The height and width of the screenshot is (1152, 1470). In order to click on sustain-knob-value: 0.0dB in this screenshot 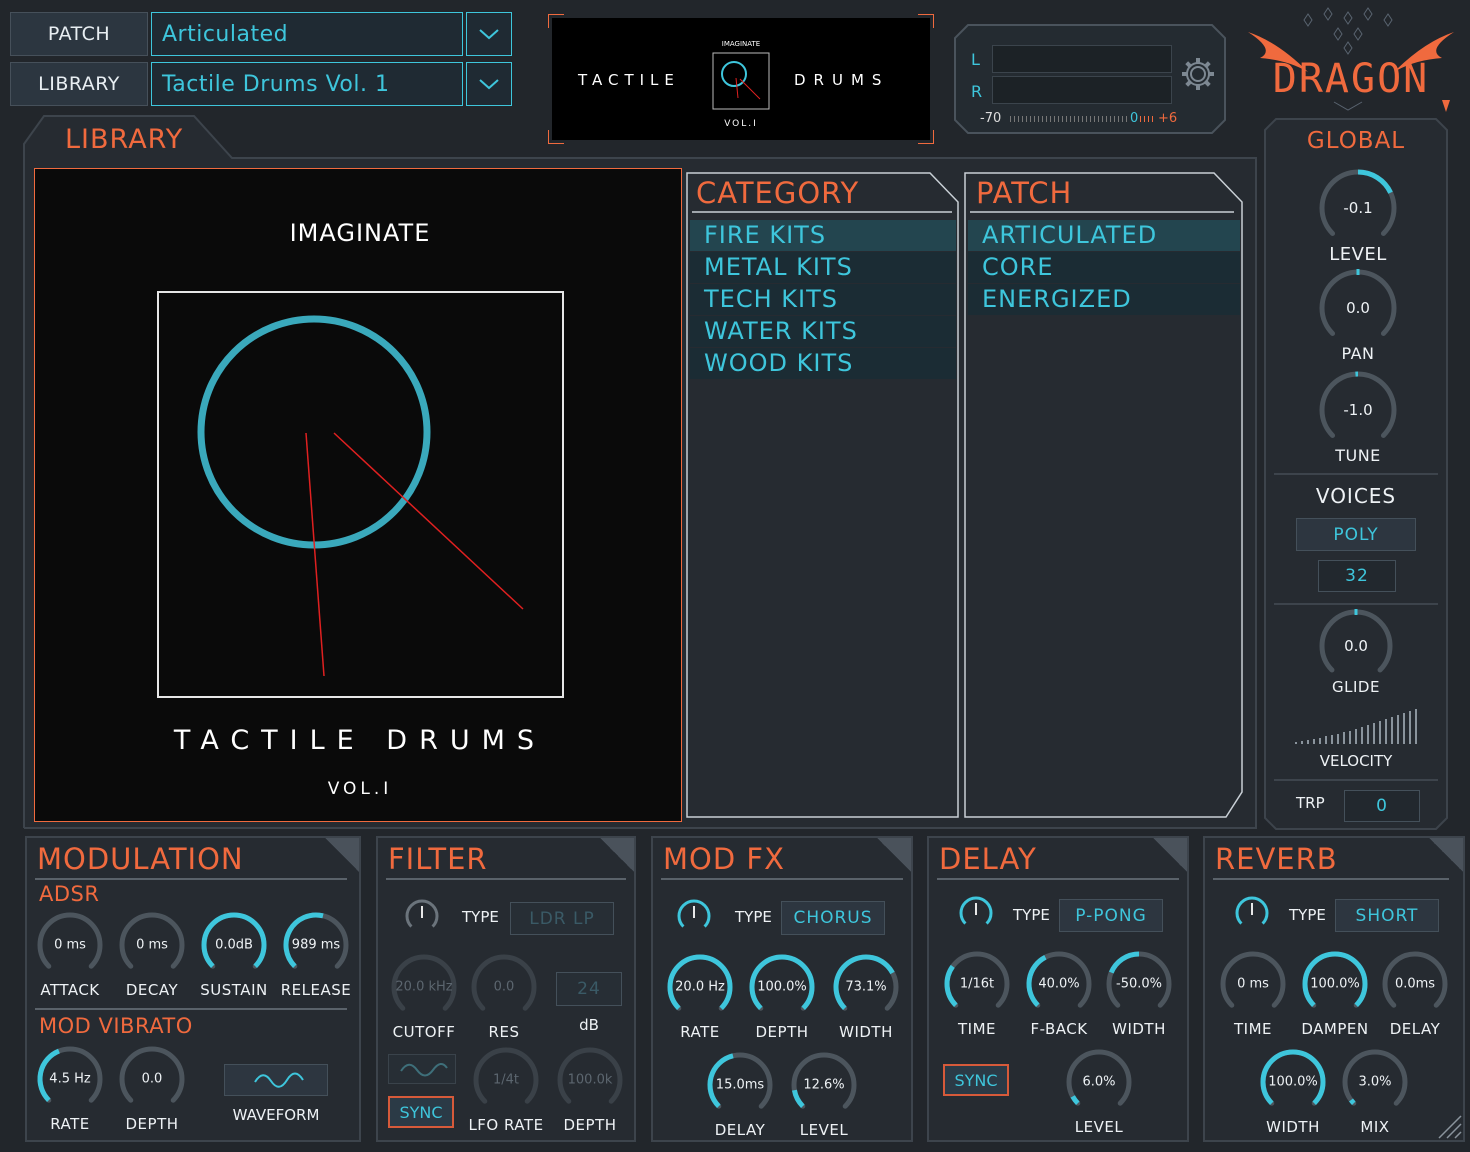, I will do `click(234, 945)`.